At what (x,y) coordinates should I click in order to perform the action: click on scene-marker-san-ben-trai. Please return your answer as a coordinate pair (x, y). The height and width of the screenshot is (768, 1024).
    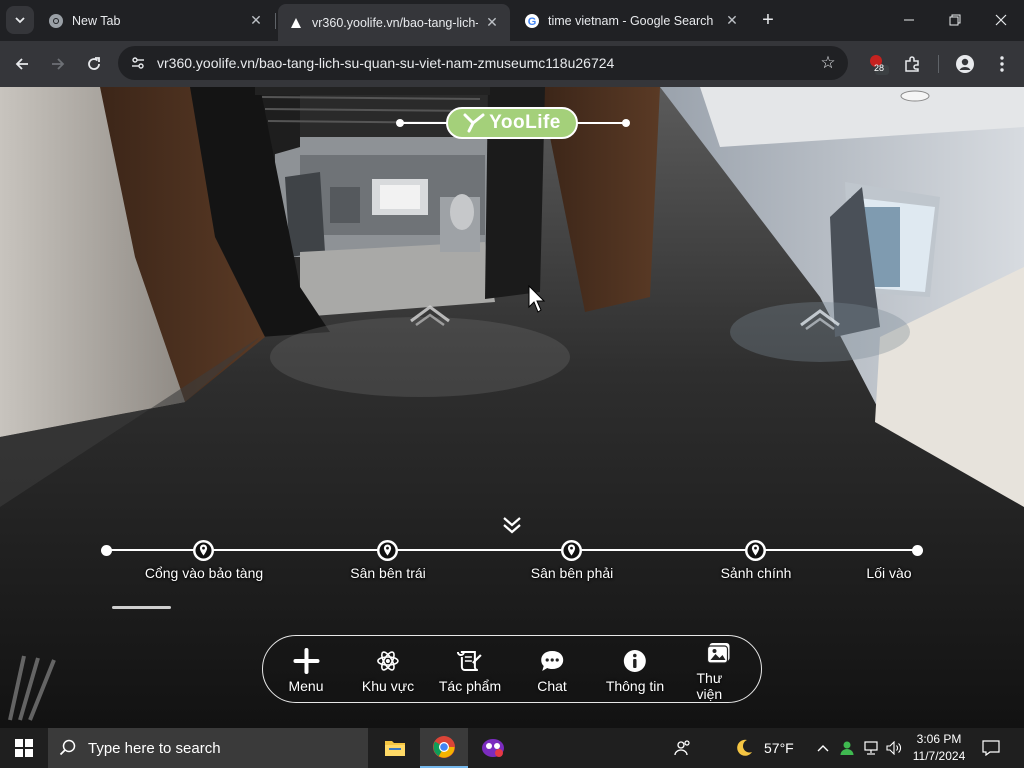
    Looking at the image, I should click on (387, 553).